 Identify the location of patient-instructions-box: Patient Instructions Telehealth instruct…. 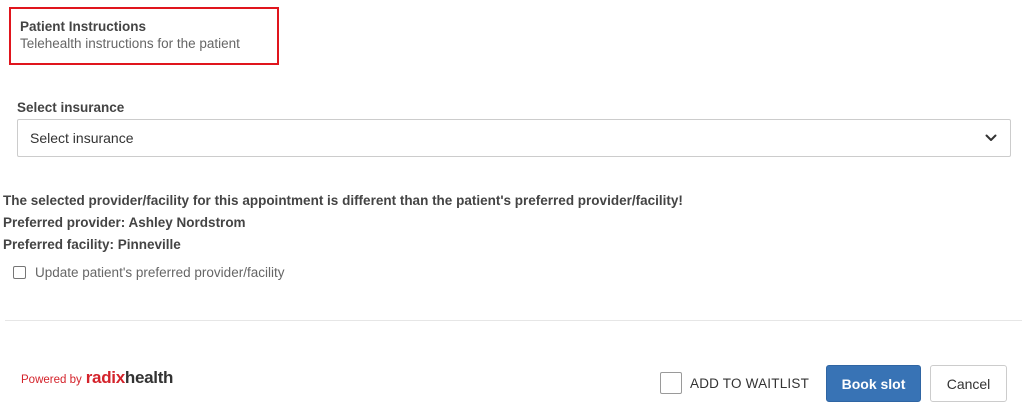
(144, 36).